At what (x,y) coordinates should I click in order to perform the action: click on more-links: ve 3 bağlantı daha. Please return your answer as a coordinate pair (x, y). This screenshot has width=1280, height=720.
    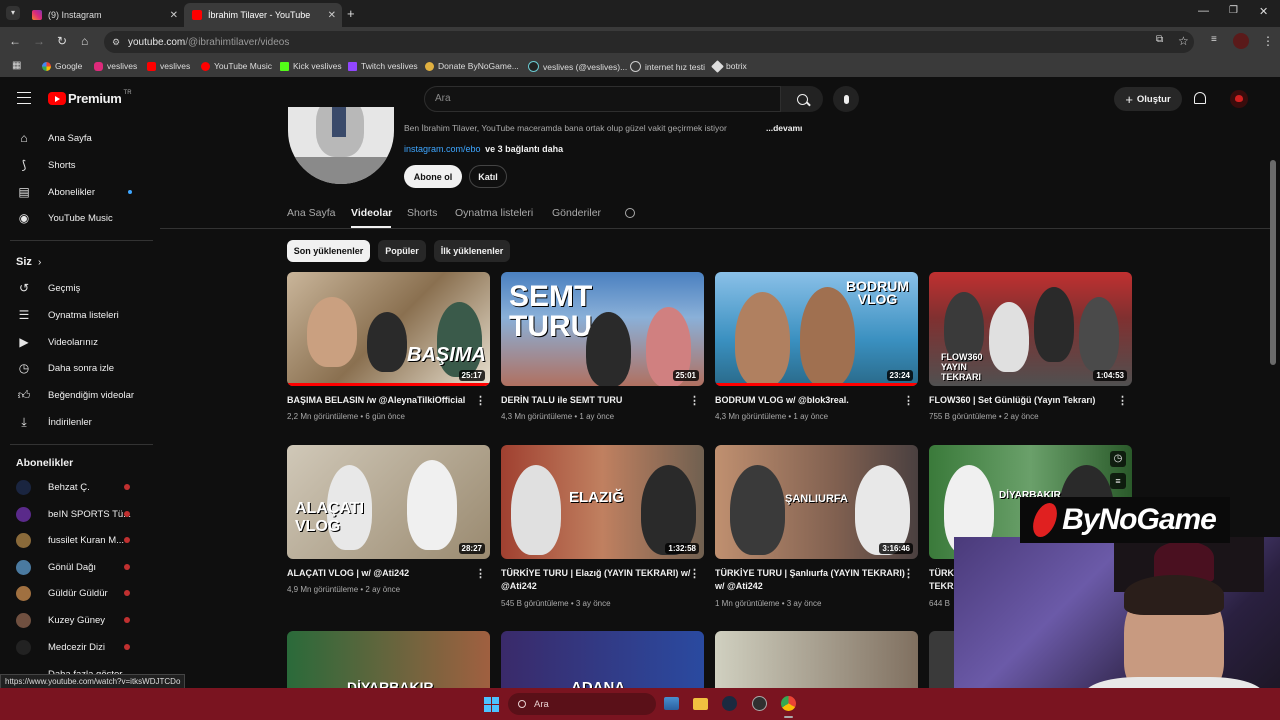
    Looking at the image, I should click on (524, 149).